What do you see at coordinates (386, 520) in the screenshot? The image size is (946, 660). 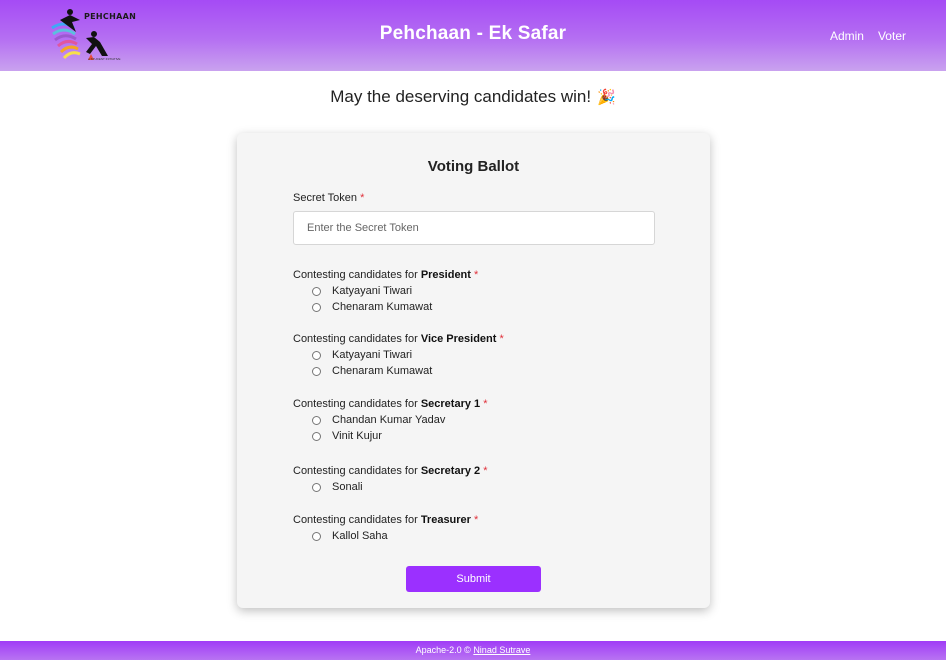 I see `position-label: Contesting candidates for Treasurer *` at bounding box center [386, 520].